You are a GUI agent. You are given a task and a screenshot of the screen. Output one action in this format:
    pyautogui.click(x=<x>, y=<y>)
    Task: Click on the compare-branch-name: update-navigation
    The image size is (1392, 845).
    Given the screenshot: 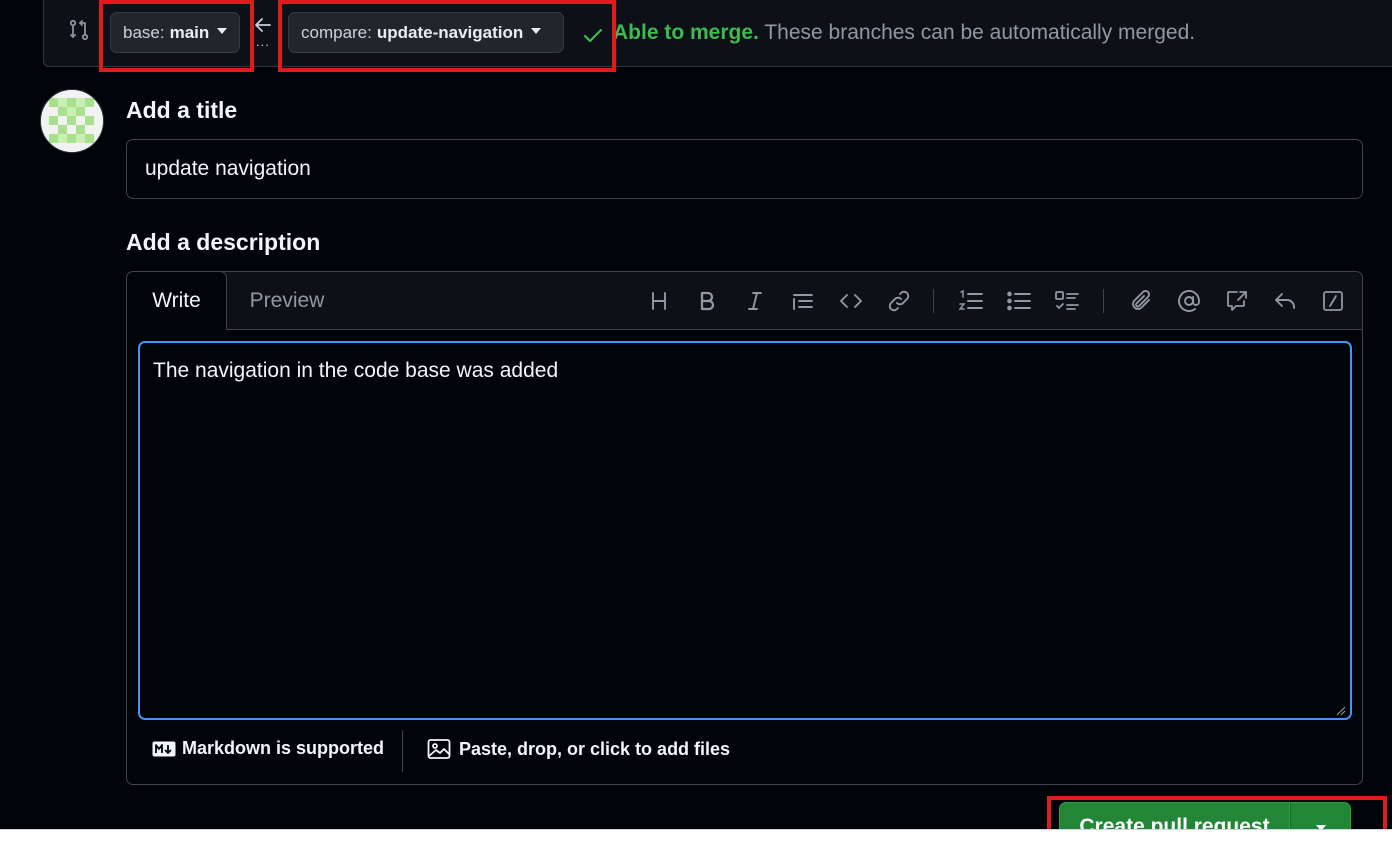 What is the action you would take?
    pyautogui.click(x=450, y=32)
    